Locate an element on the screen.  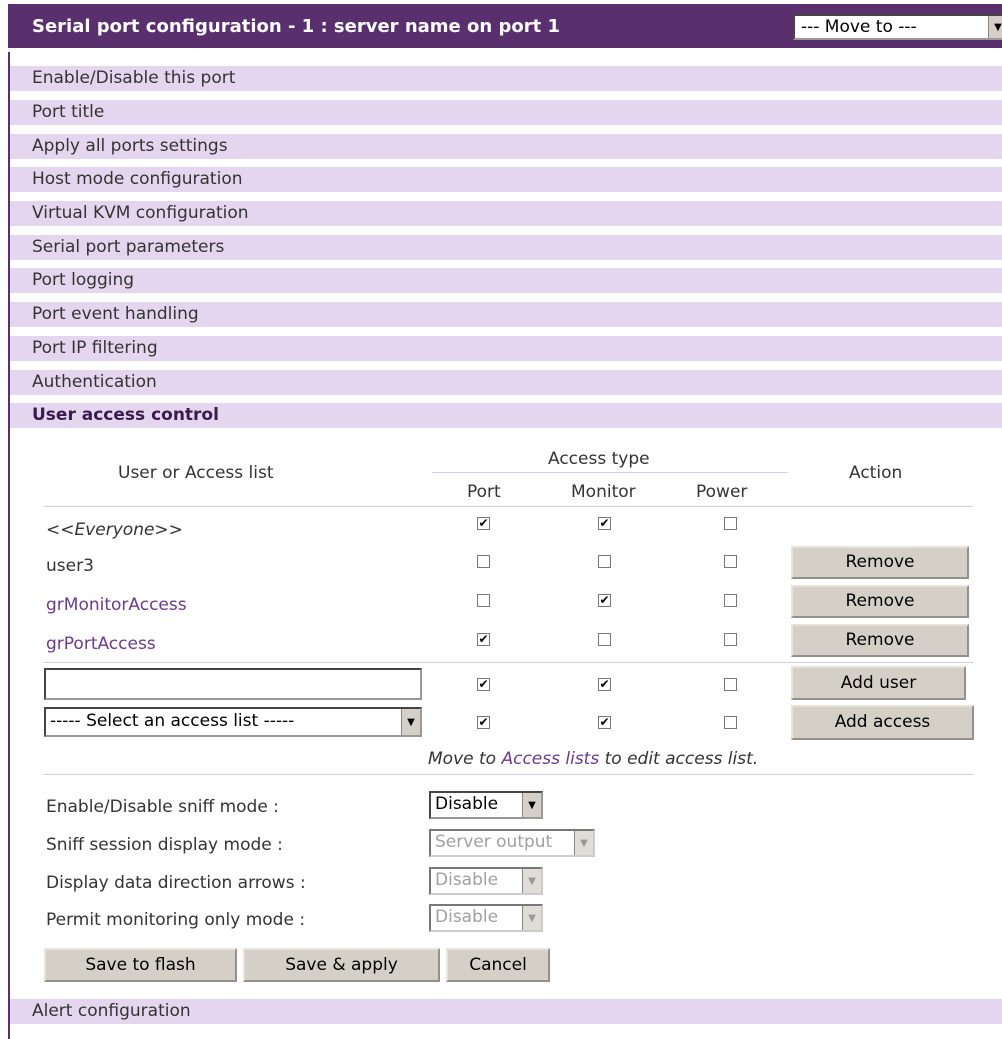
sniff-display-select: Server output ▼ is located at coordinates (512, 843).